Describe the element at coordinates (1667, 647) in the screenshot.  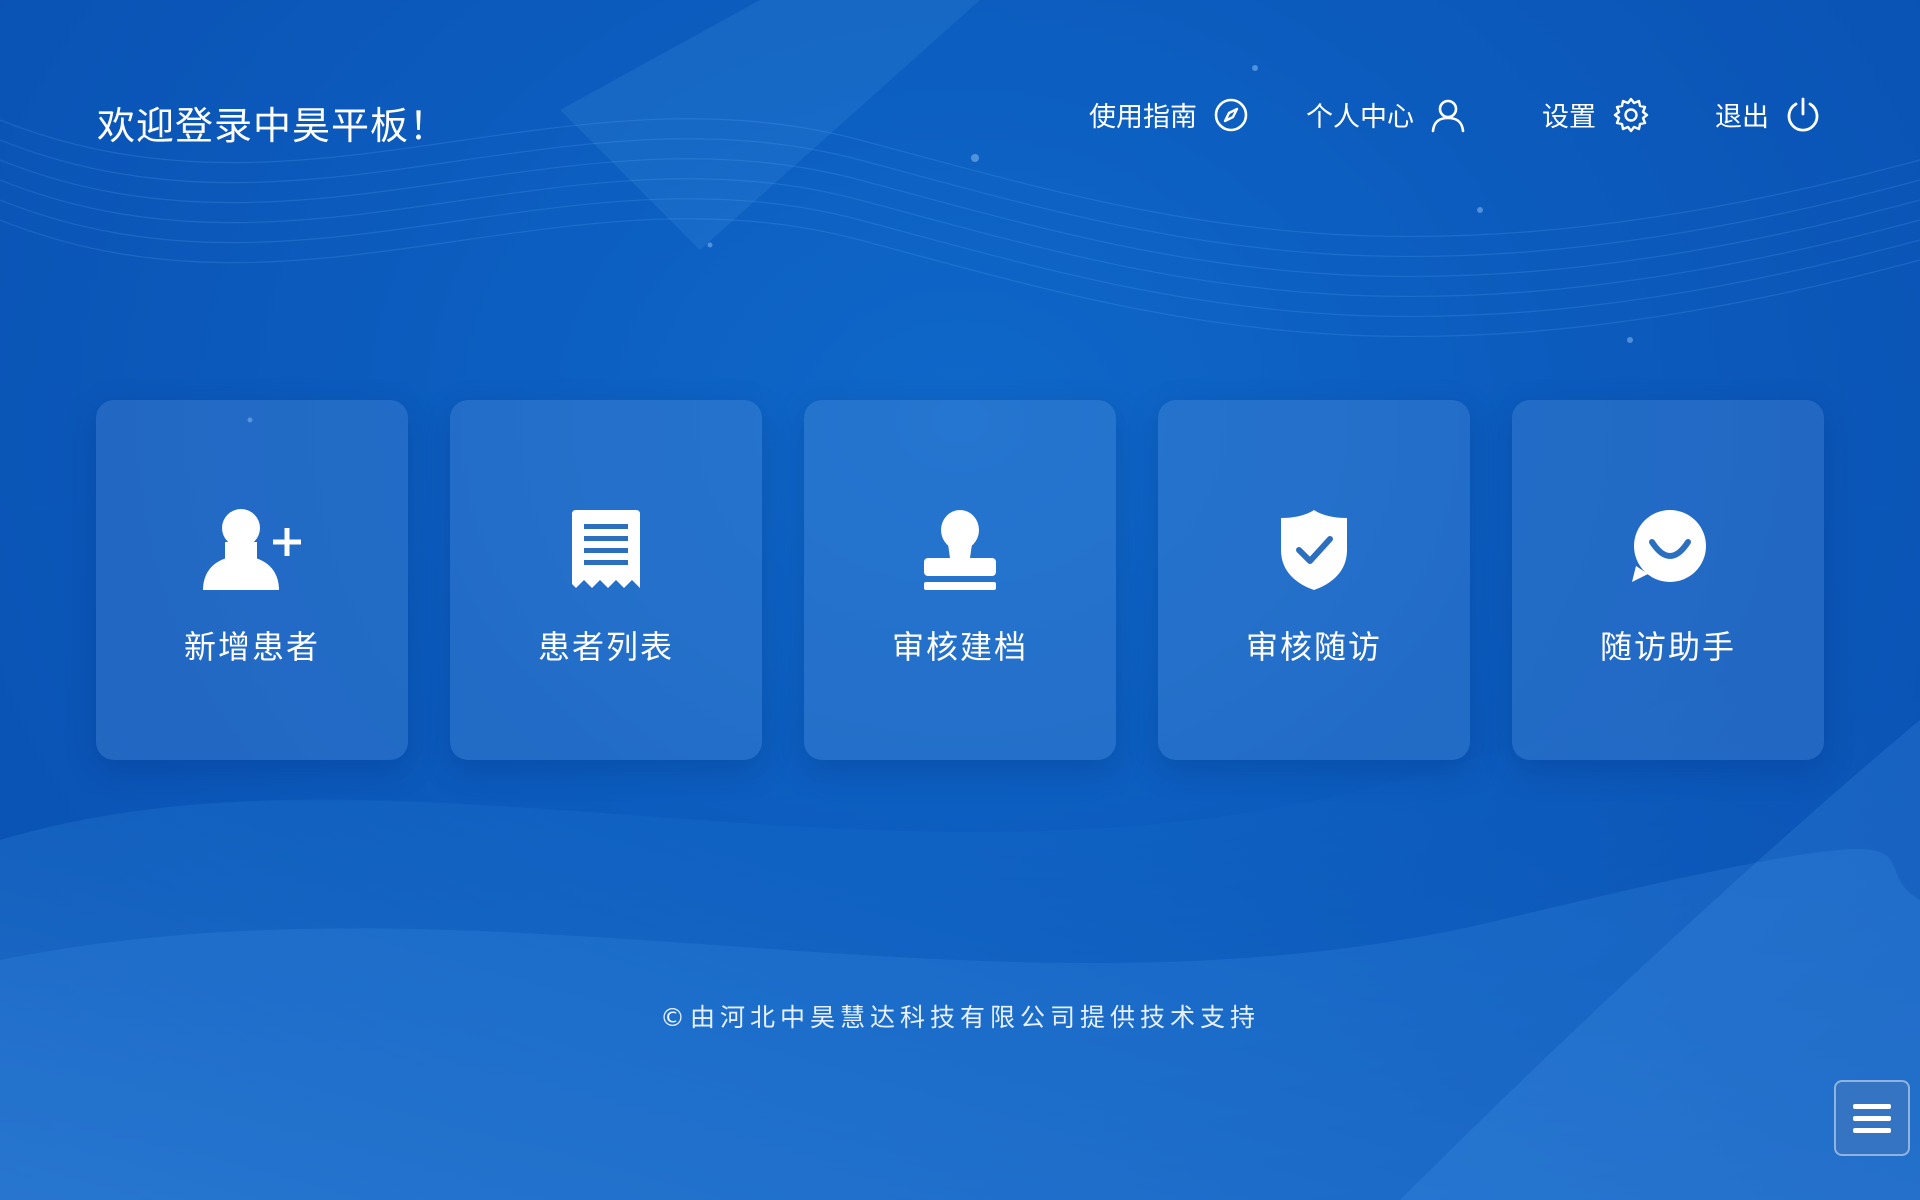
I see `card-followup-assistant-label: 随访助手` at that location.